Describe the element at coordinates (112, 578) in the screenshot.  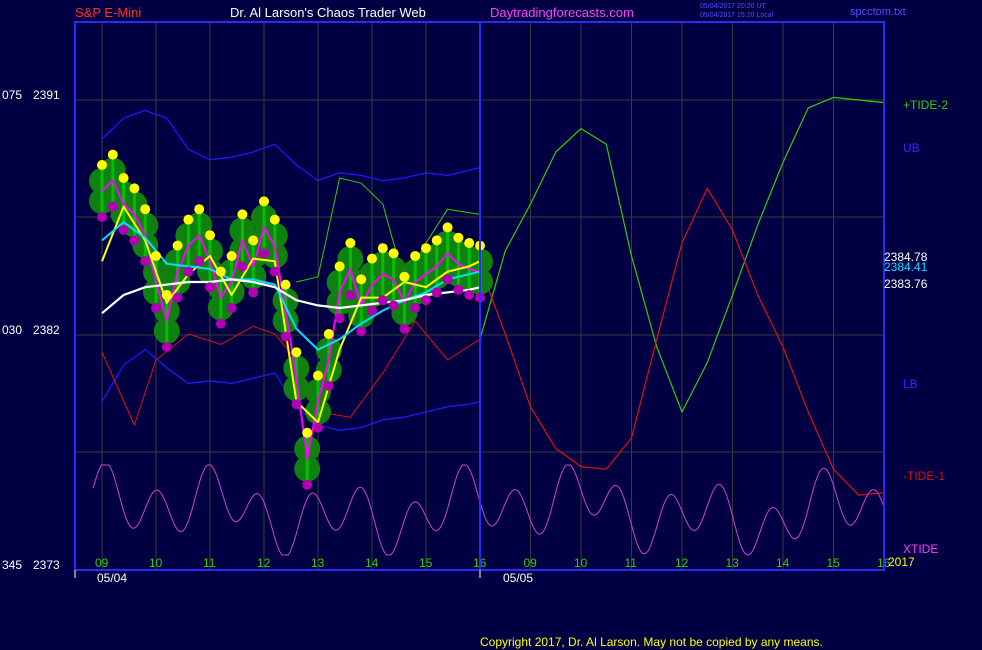
I see `date-label-day1: 05/04` at that location.